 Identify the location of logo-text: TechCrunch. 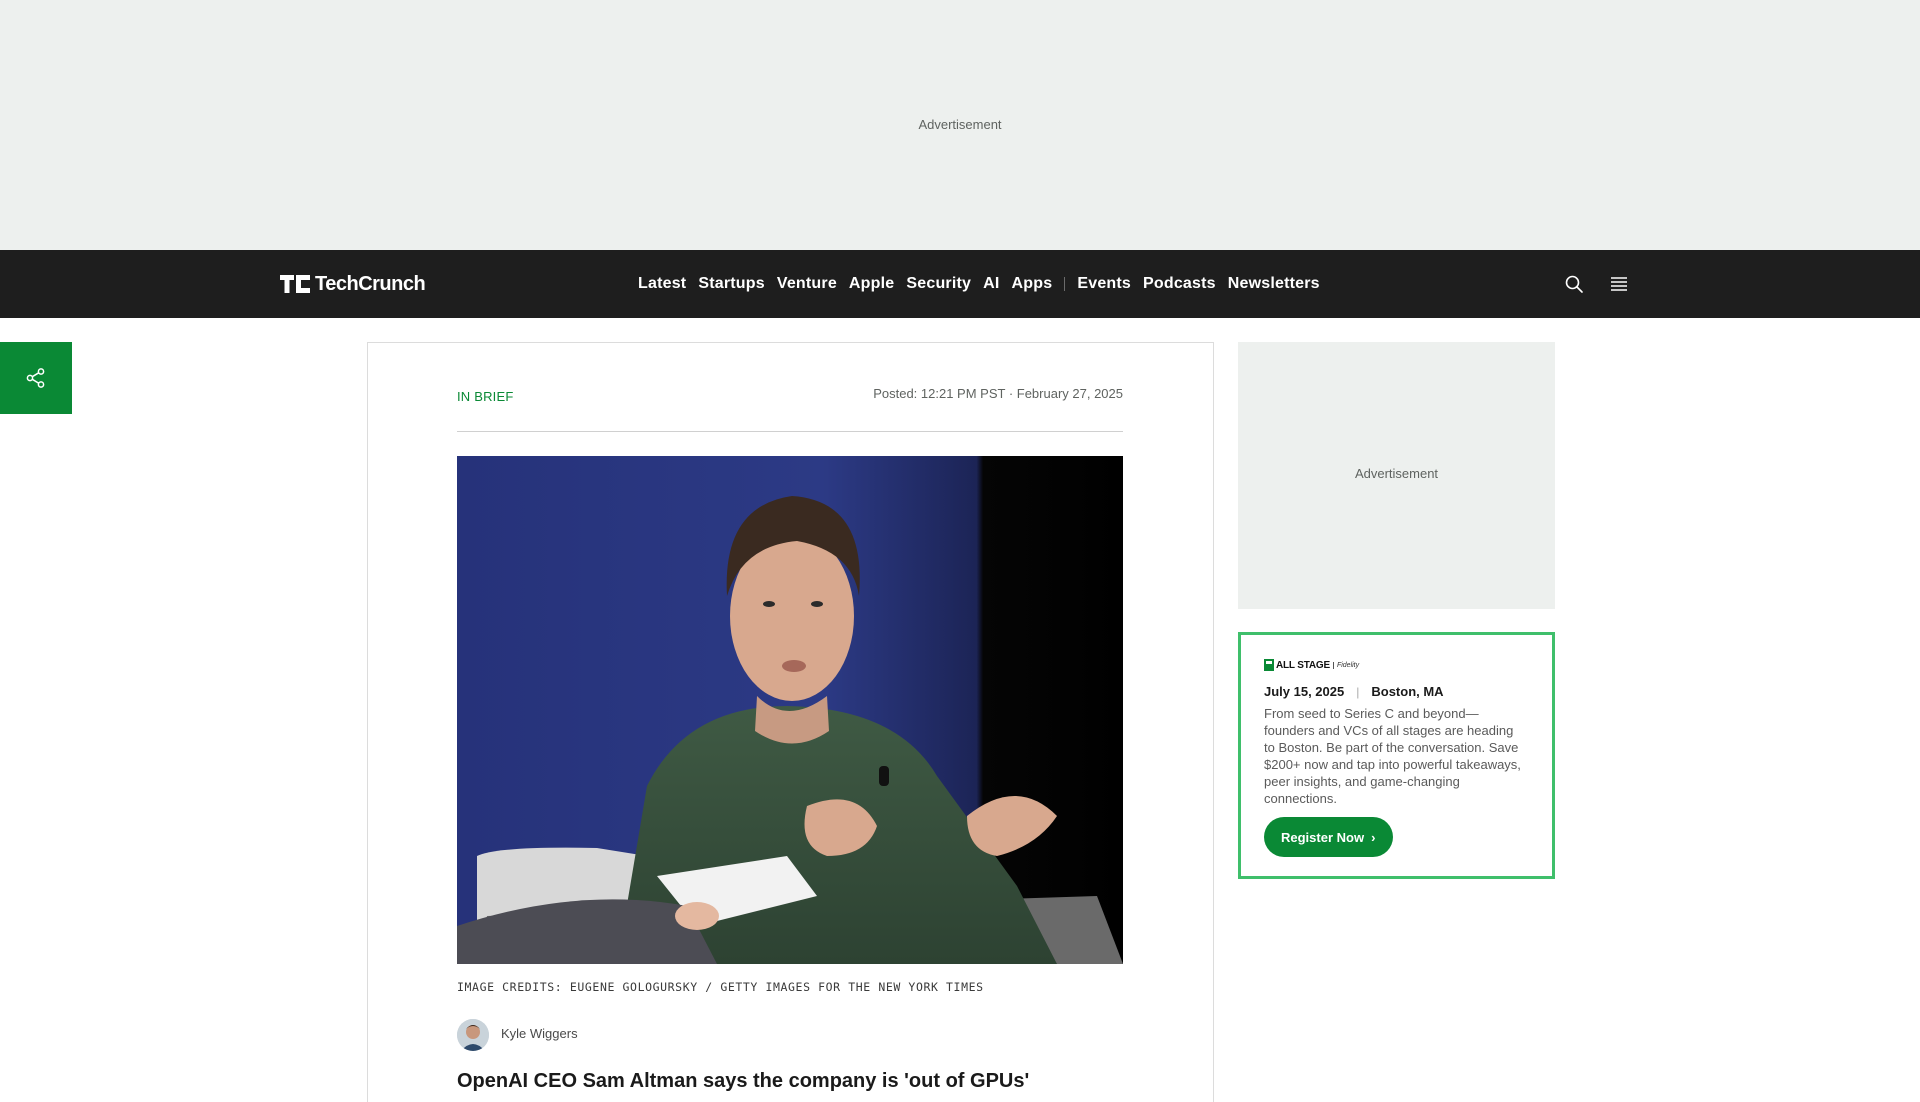
(370, 283).